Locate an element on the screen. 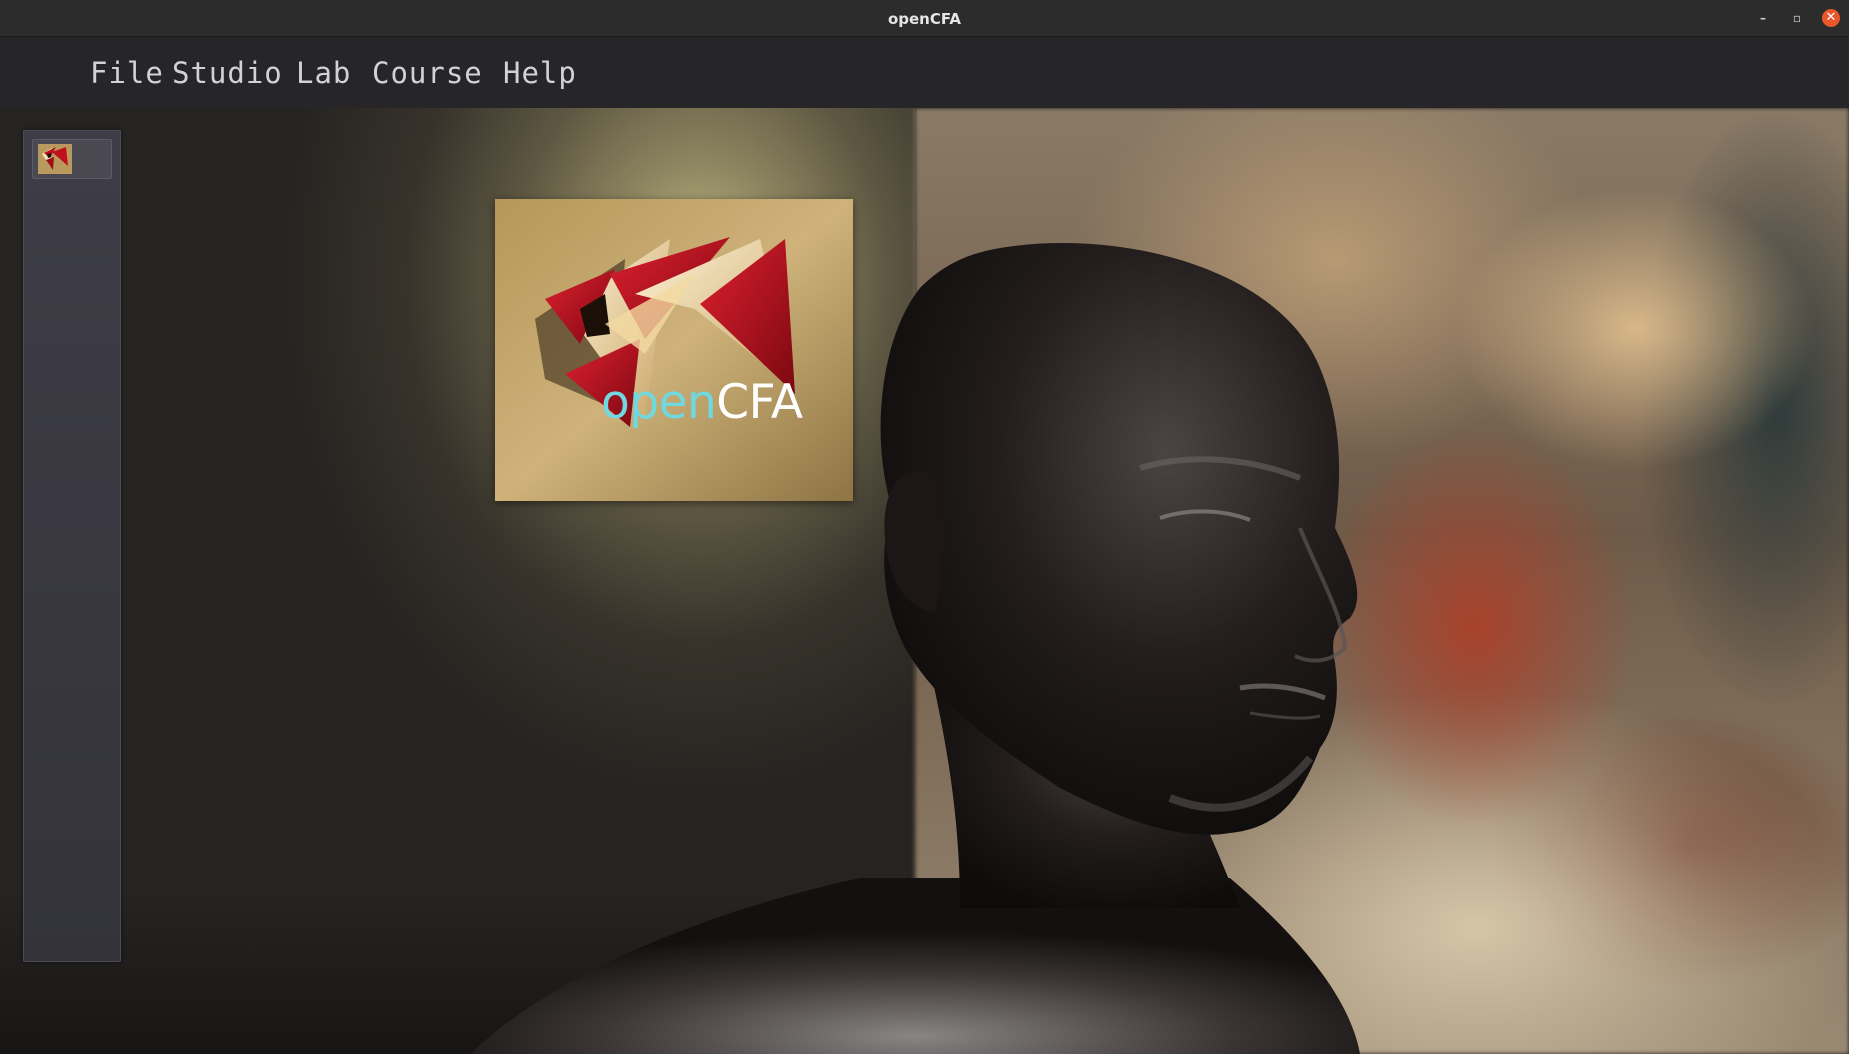 This screenshot has height=1054, width=1849. menu-studio: Studio is located at coordinates (227, 73).